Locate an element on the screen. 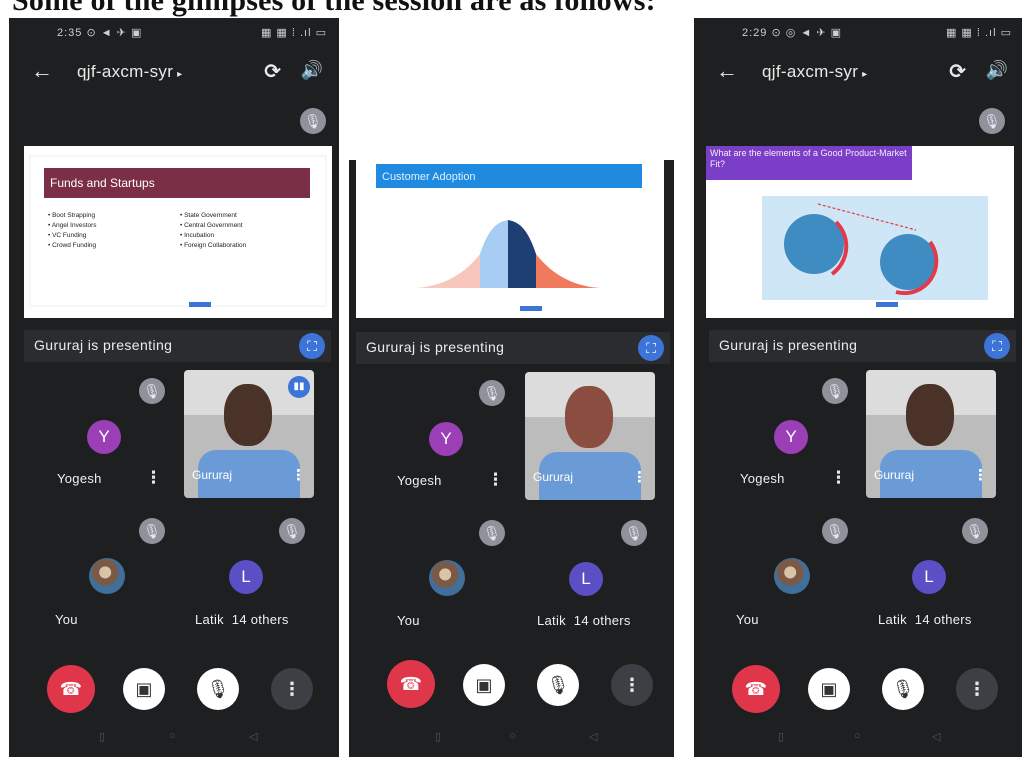  app-bar: ← qjf-axcm-syr ▸ ⟳ 🔊 is located at coordinates (858, 73).